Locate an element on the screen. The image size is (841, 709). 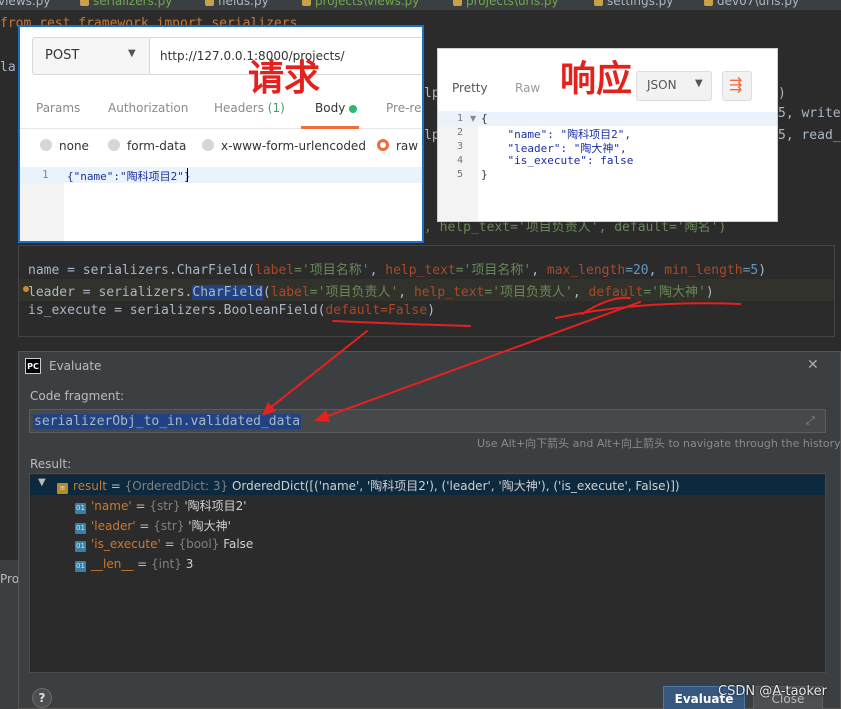
annotation-overlay is located at coordinates (501, 359).